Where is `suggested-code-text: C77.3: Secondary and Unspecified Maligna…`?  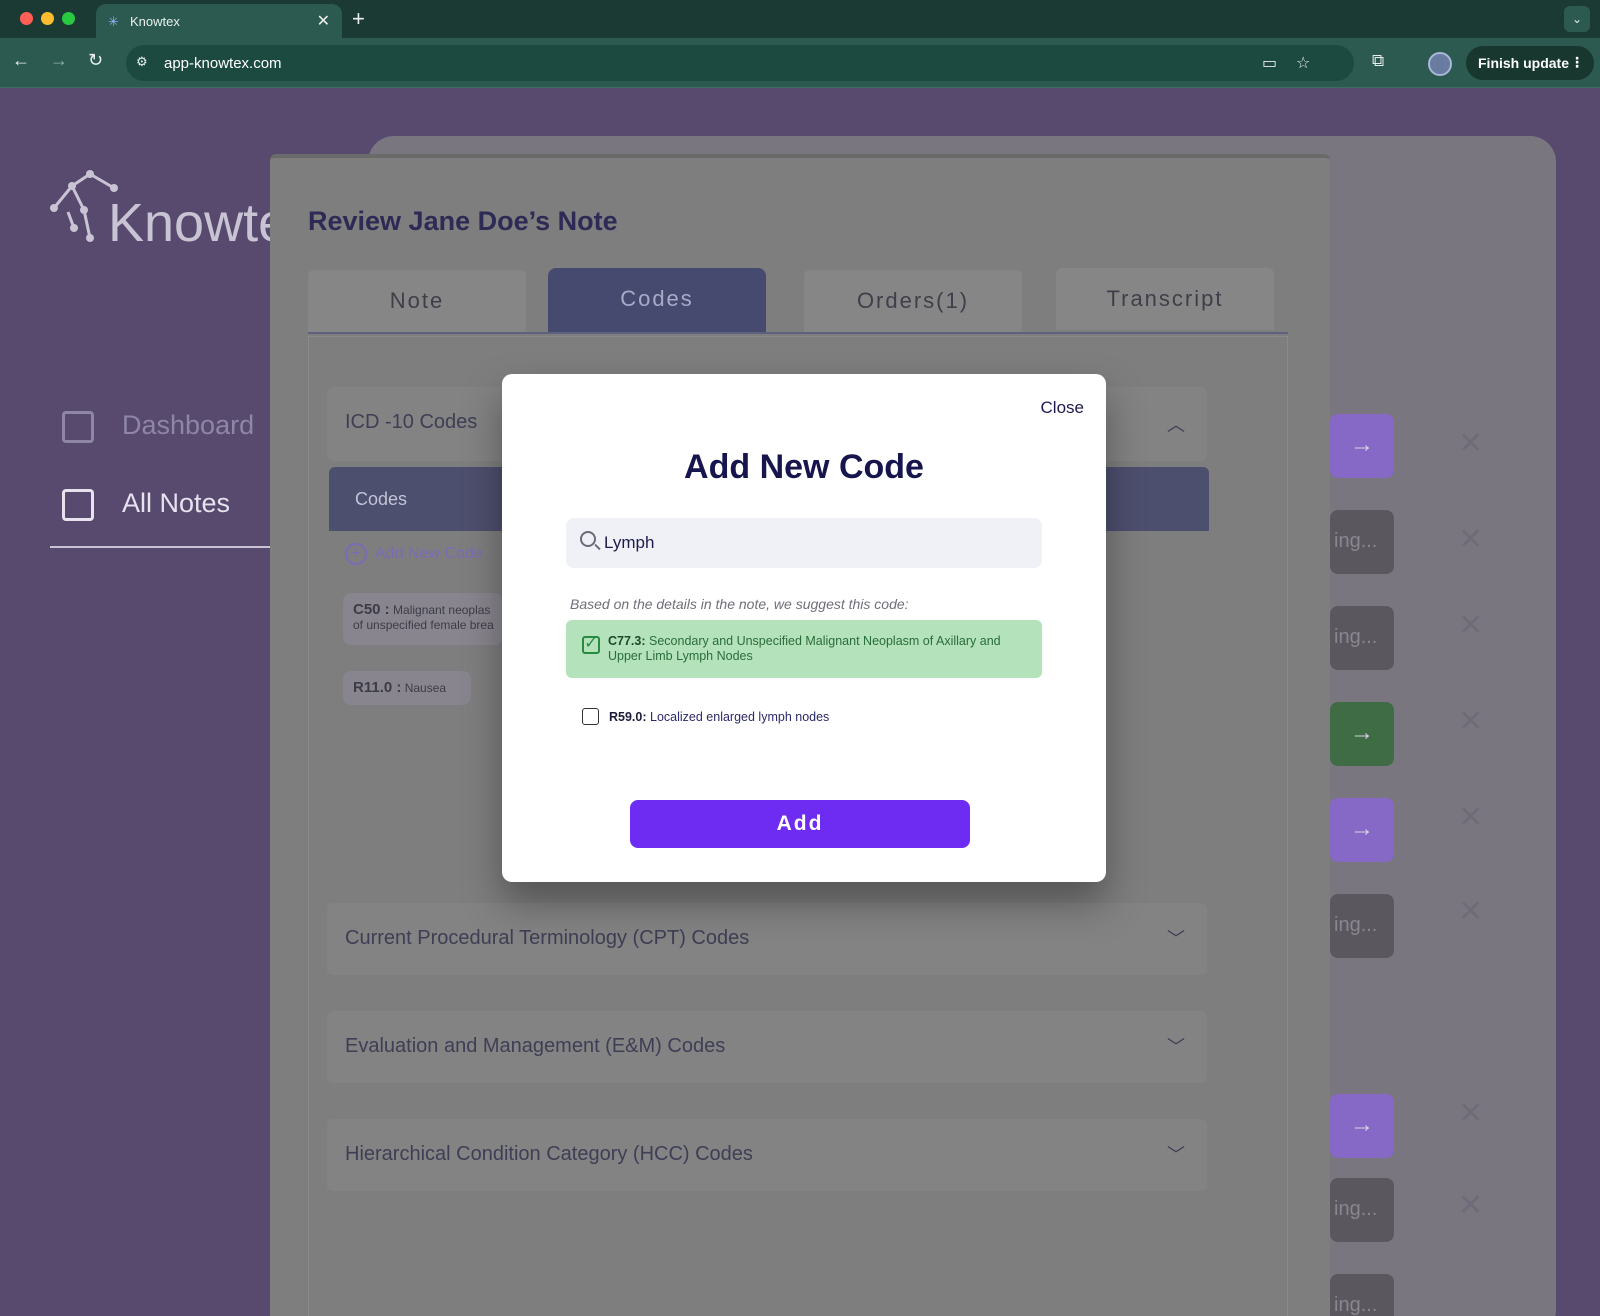
suggested-code-text: C77.3: Secondary and Unspecified Maligna… is located at coordinates (818, 649).